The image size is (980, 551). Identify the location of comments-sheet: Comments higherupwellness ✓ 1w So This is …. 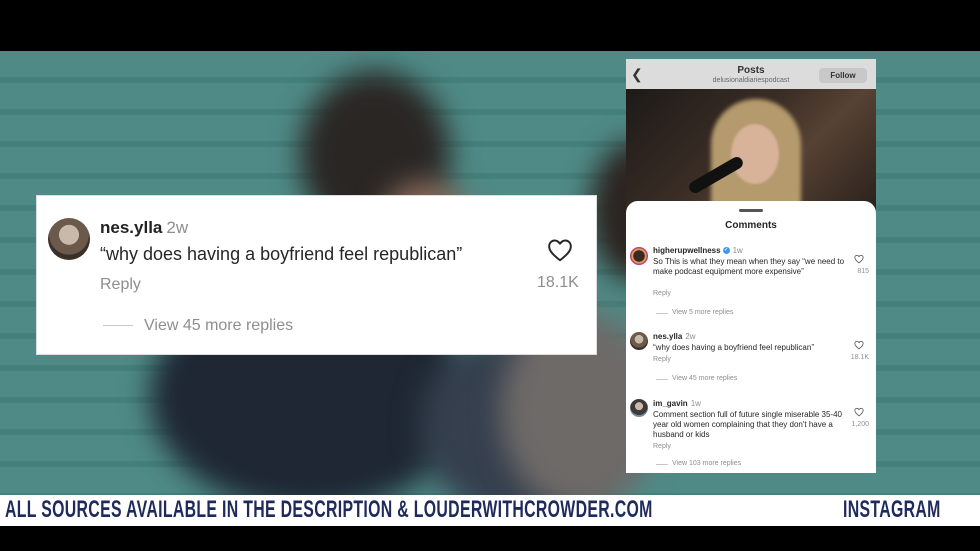
(751, 337).